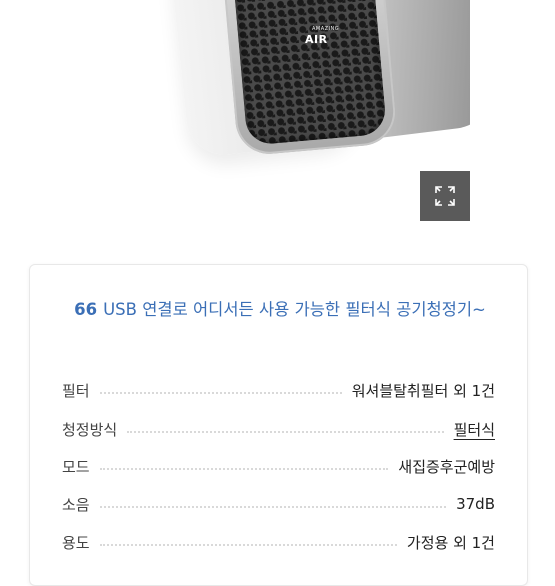  What do you see at coordinates (450, 542) in the screenshot?
I see `spec-value: 가정용 외 1건` at bounding box center [450, 542].